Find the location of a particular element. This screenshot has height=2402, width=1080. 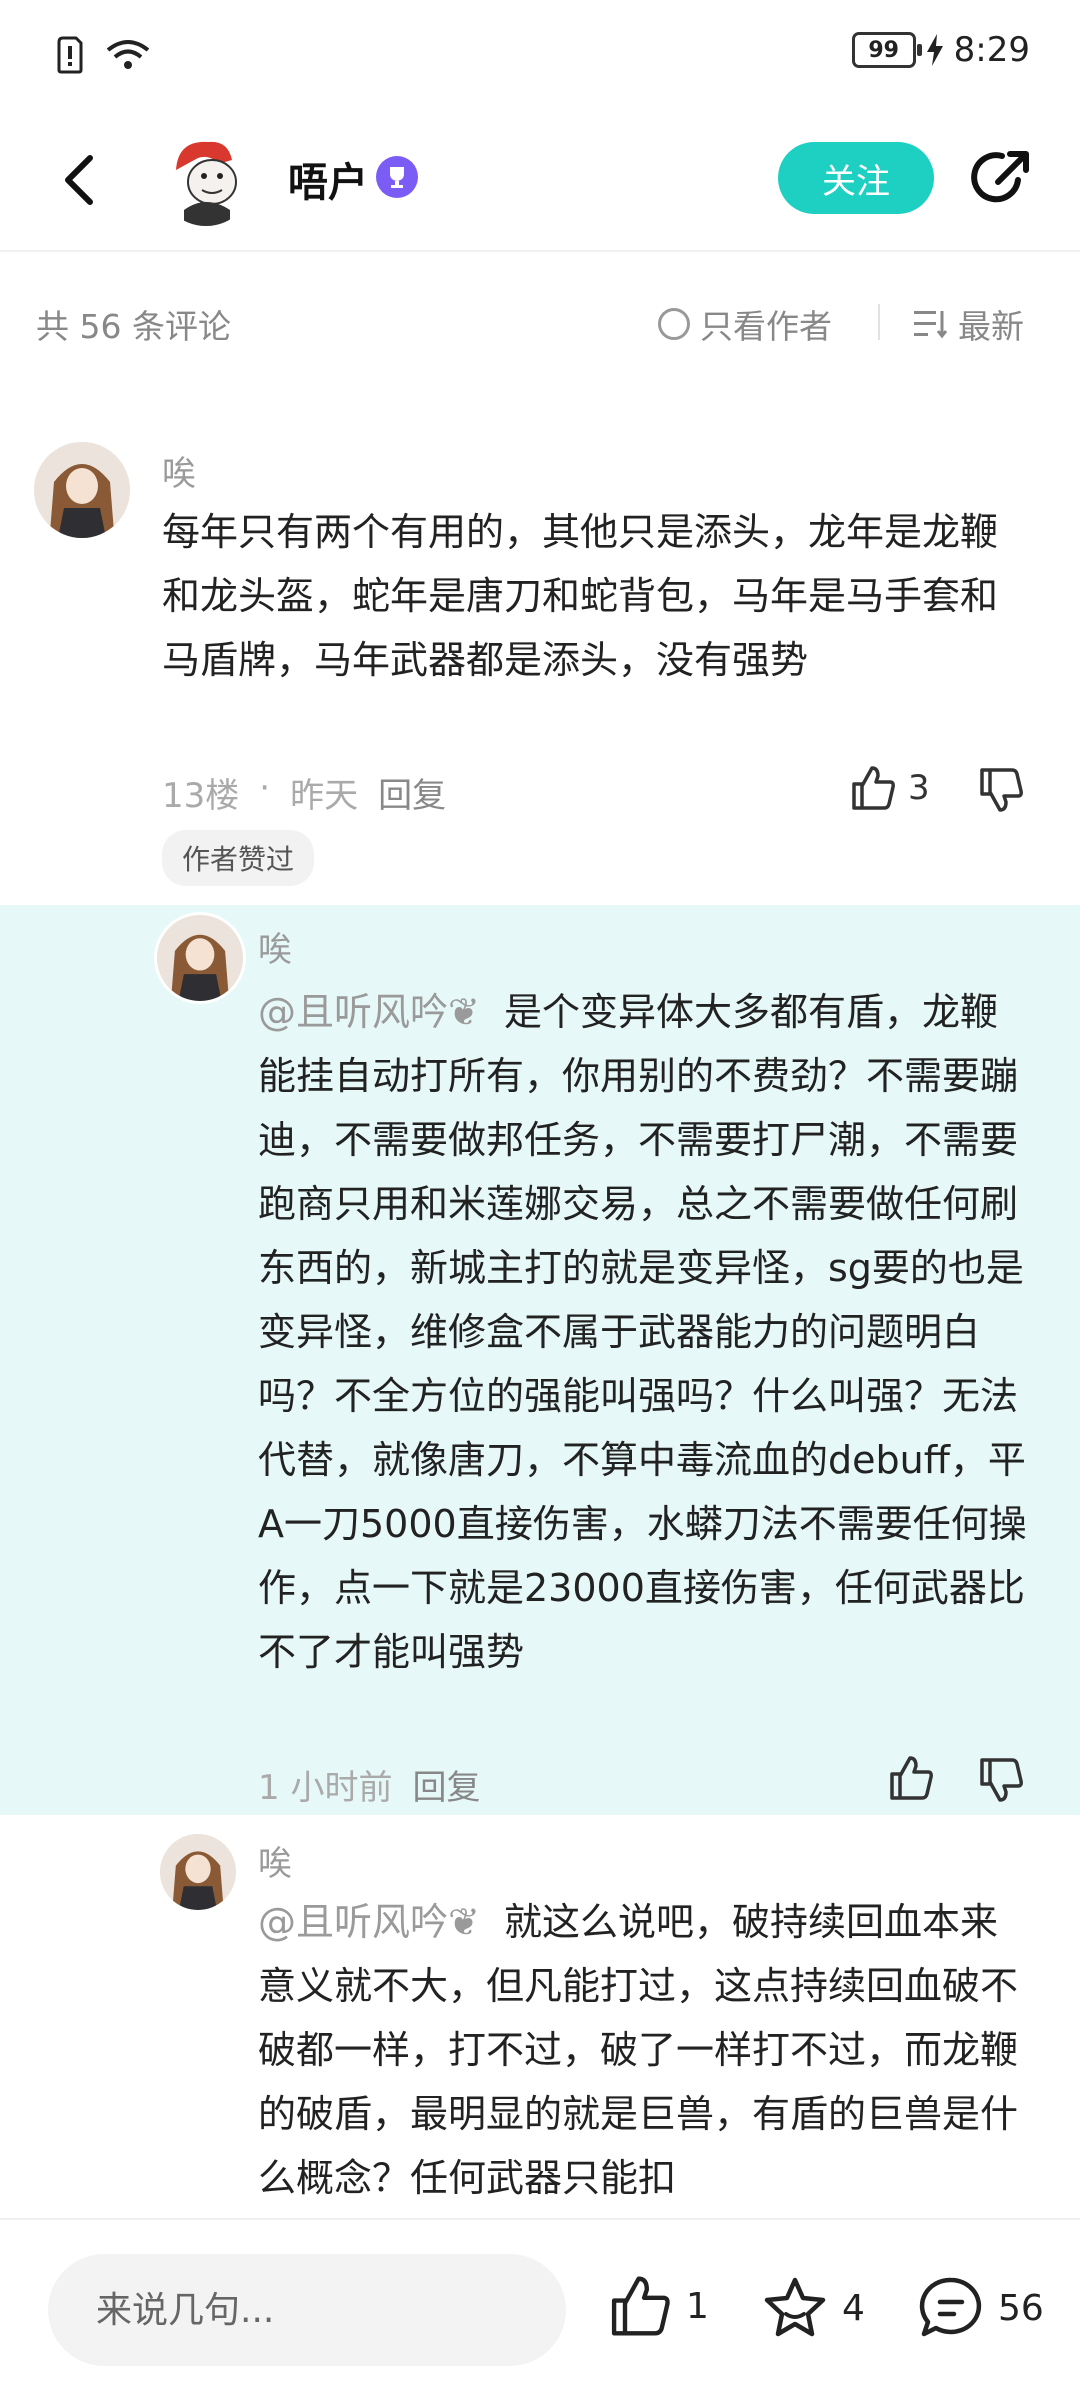

share-icon is located at coordinates (1001, 179).